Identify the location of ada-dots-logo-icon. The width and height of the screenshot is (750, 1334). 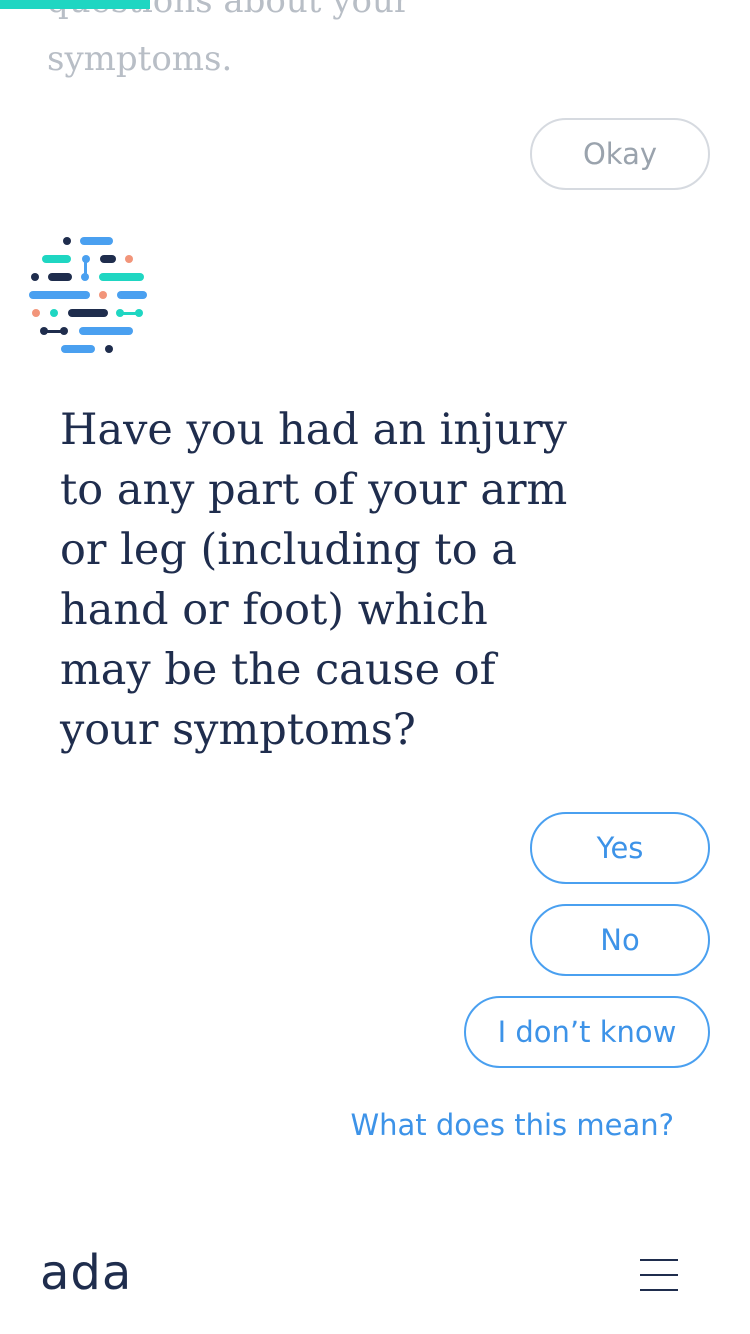
(88, 295).